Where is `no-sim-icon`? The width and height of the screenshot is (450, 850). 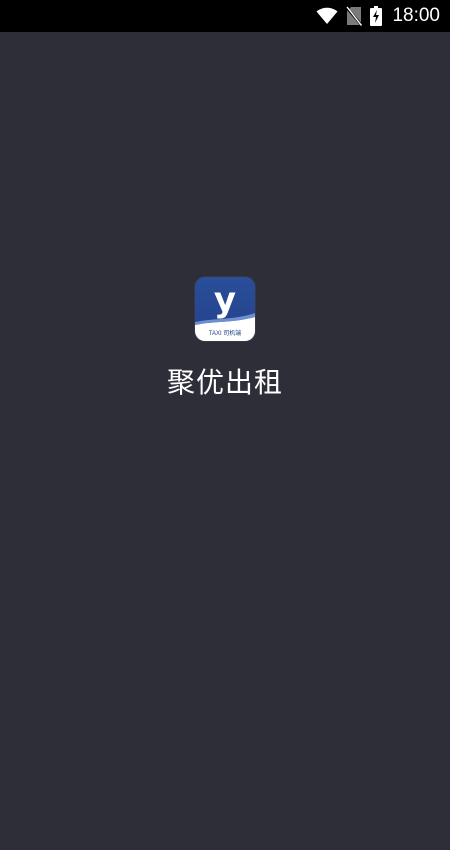
no-sim-icon is located at coordinates (354, 16).